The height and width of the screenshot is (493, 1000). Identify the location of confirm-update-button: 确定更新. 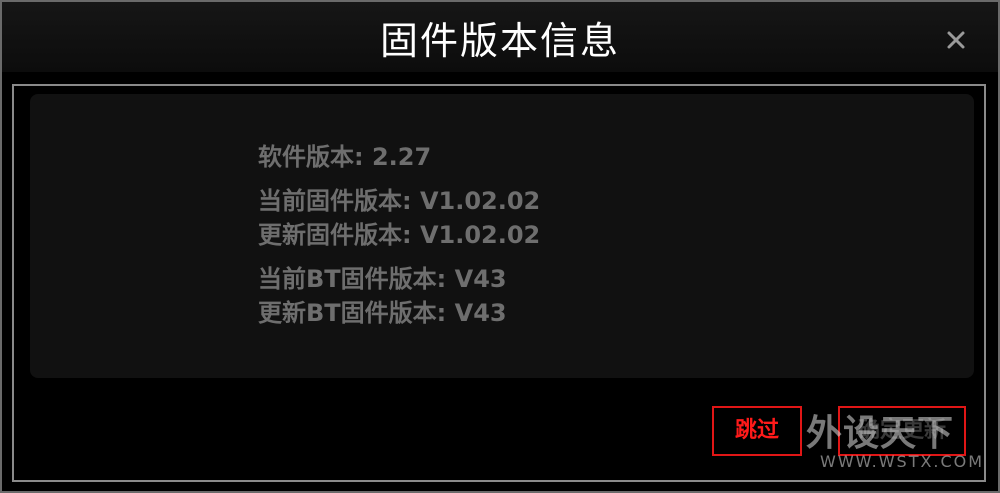
(902, 431).